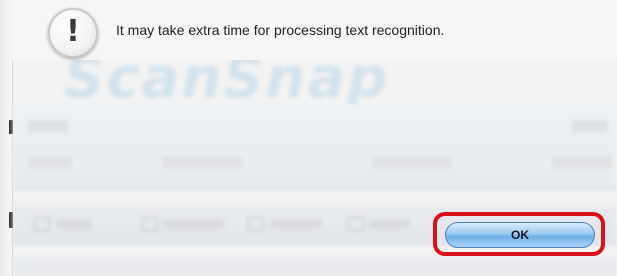  What do you see at coordinates (314, 266) in the screenshot?
I see `background-footer` at bounding box center [314, 266].